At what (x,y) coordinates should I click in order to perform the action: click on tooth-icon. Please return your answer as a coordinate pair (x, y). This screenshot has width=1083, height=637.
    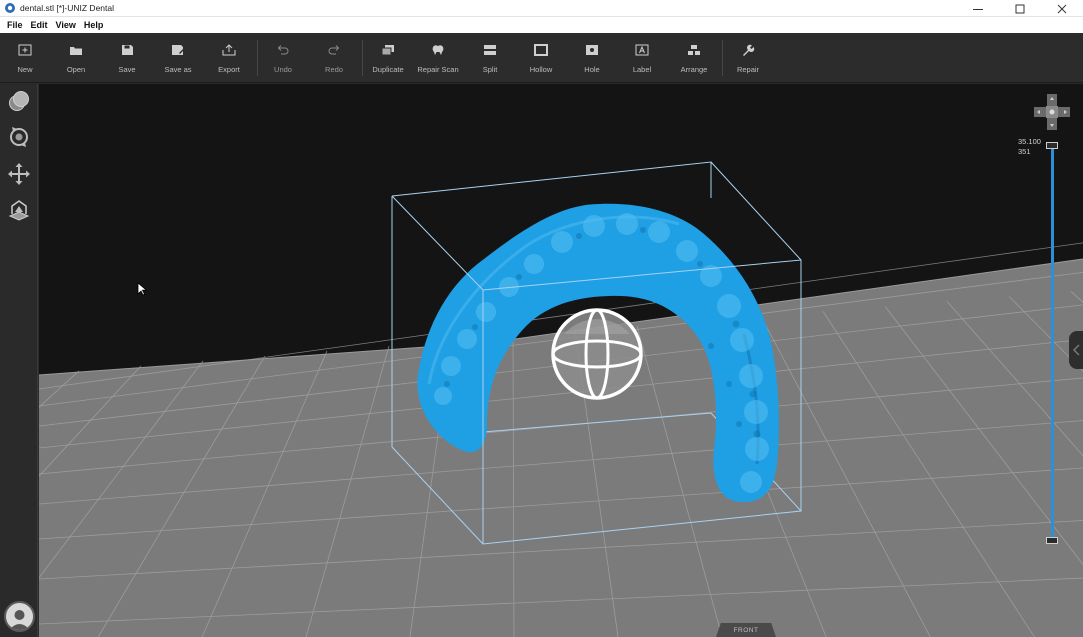
    Looking at the image, I should click on (438, 50).